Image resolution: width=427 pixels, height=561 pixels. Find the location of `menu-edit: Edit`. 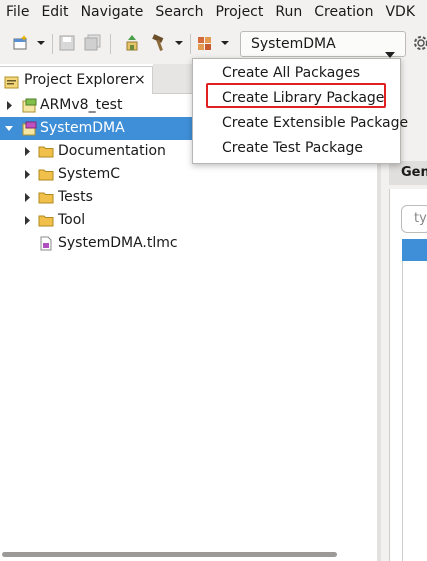

menu-edit: Edit is located at coordinates (54, 12).